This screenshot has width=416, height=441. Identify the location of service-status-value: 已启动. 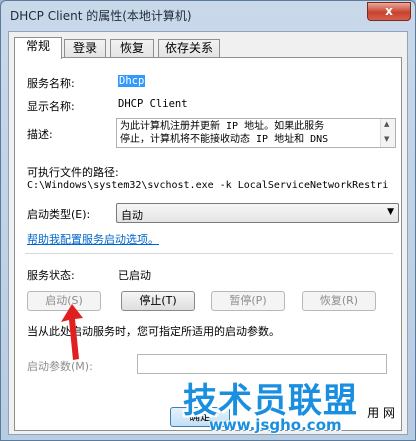
(134, 275).